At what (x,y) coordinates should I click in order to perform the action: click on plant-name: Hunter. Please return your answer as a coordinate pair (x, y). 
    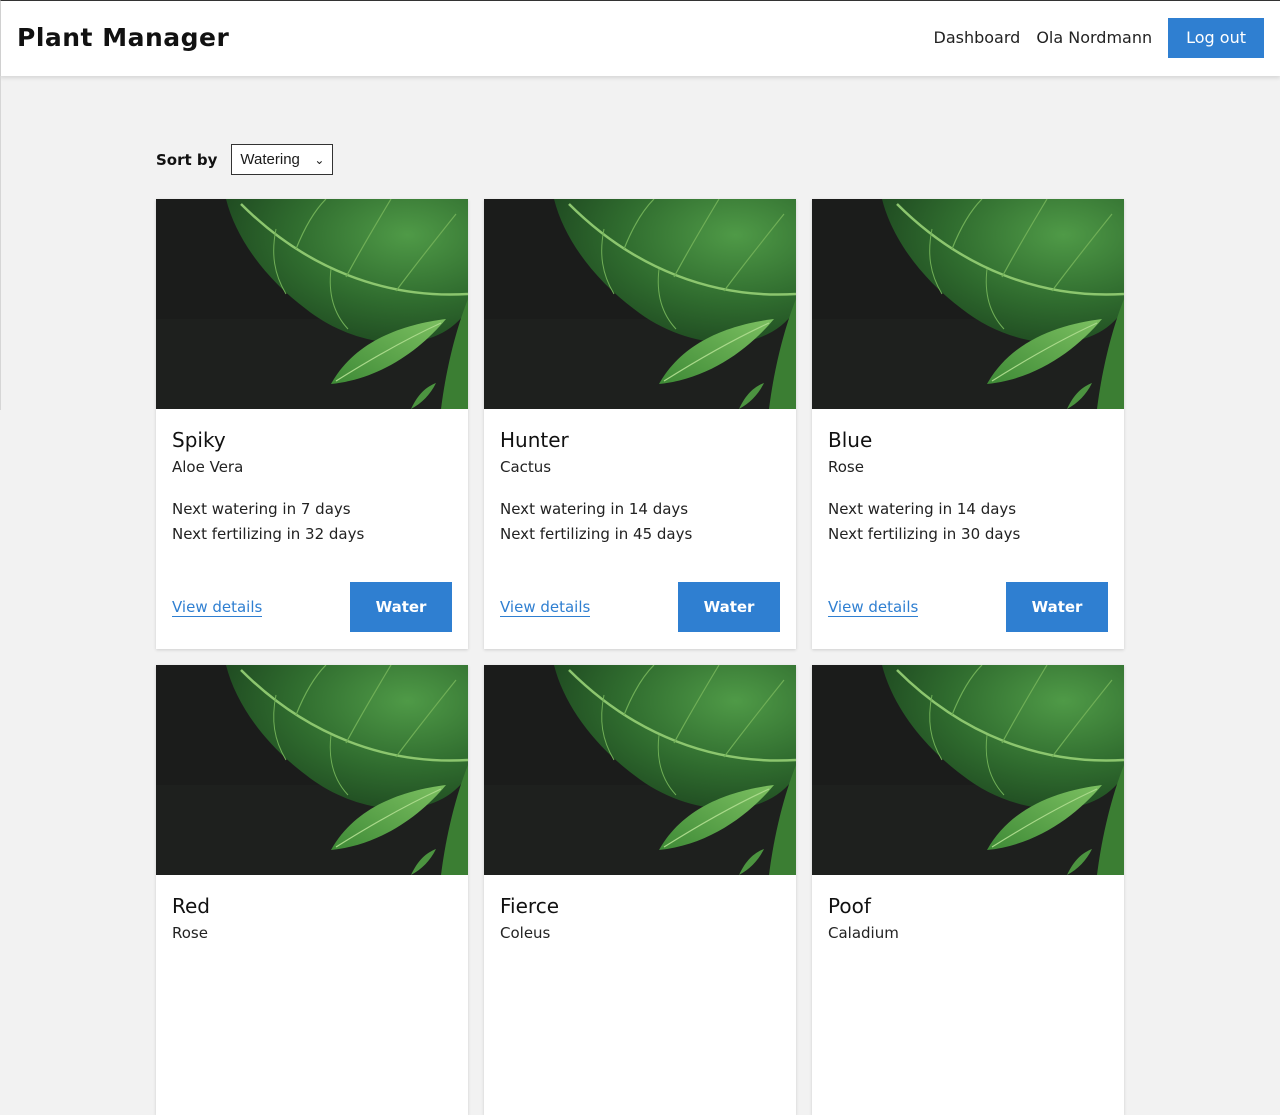
    Looking at the image, I should click on (534, 440).